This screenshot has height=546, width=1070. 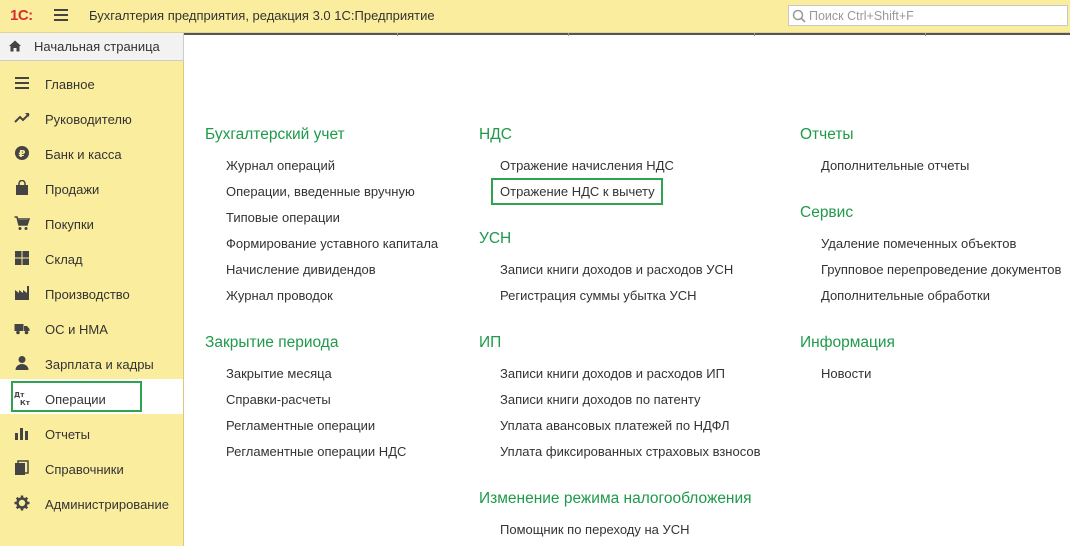 What do you see at coordinates (83, 154) in the screenshot?
I see `sidebar-item-label: Банк и касса` at bounding box center [83, 154].